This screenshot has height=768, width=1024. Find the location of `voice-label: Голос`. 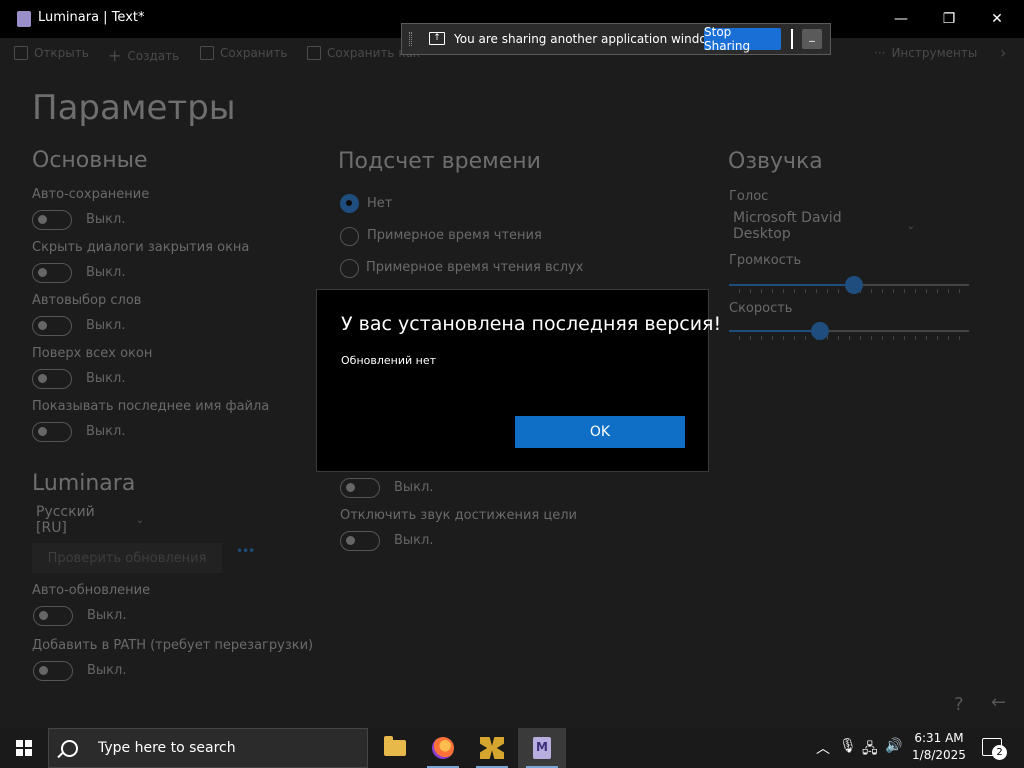

voice-label: Голос is located at coordinates (749, 196).